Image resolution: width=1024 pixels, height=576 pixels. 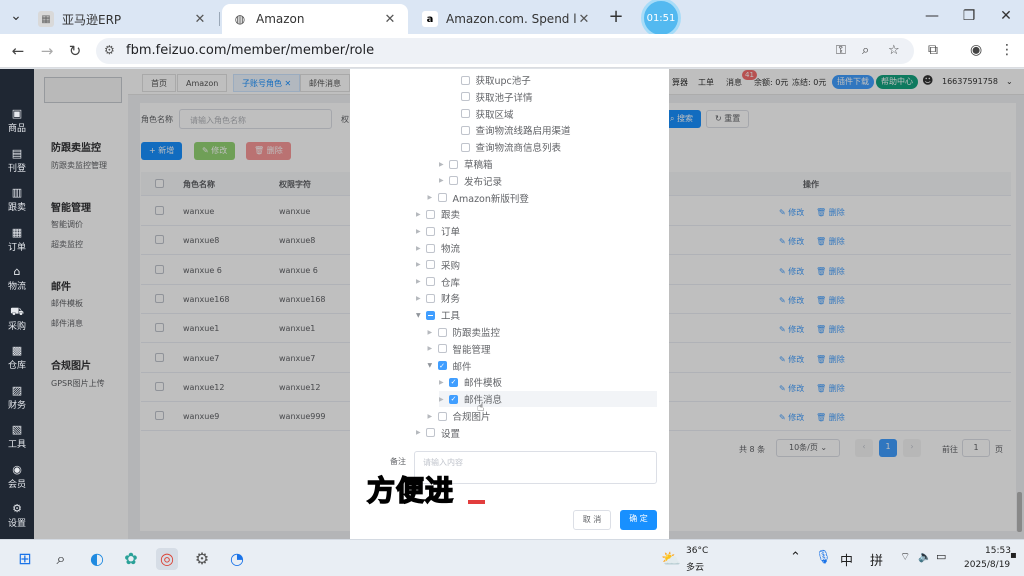 What do you see at coordinates (17, 397) in the screenshot?
I see `sidenav-item: ▨ 财务` at bounding box center [17, 397].